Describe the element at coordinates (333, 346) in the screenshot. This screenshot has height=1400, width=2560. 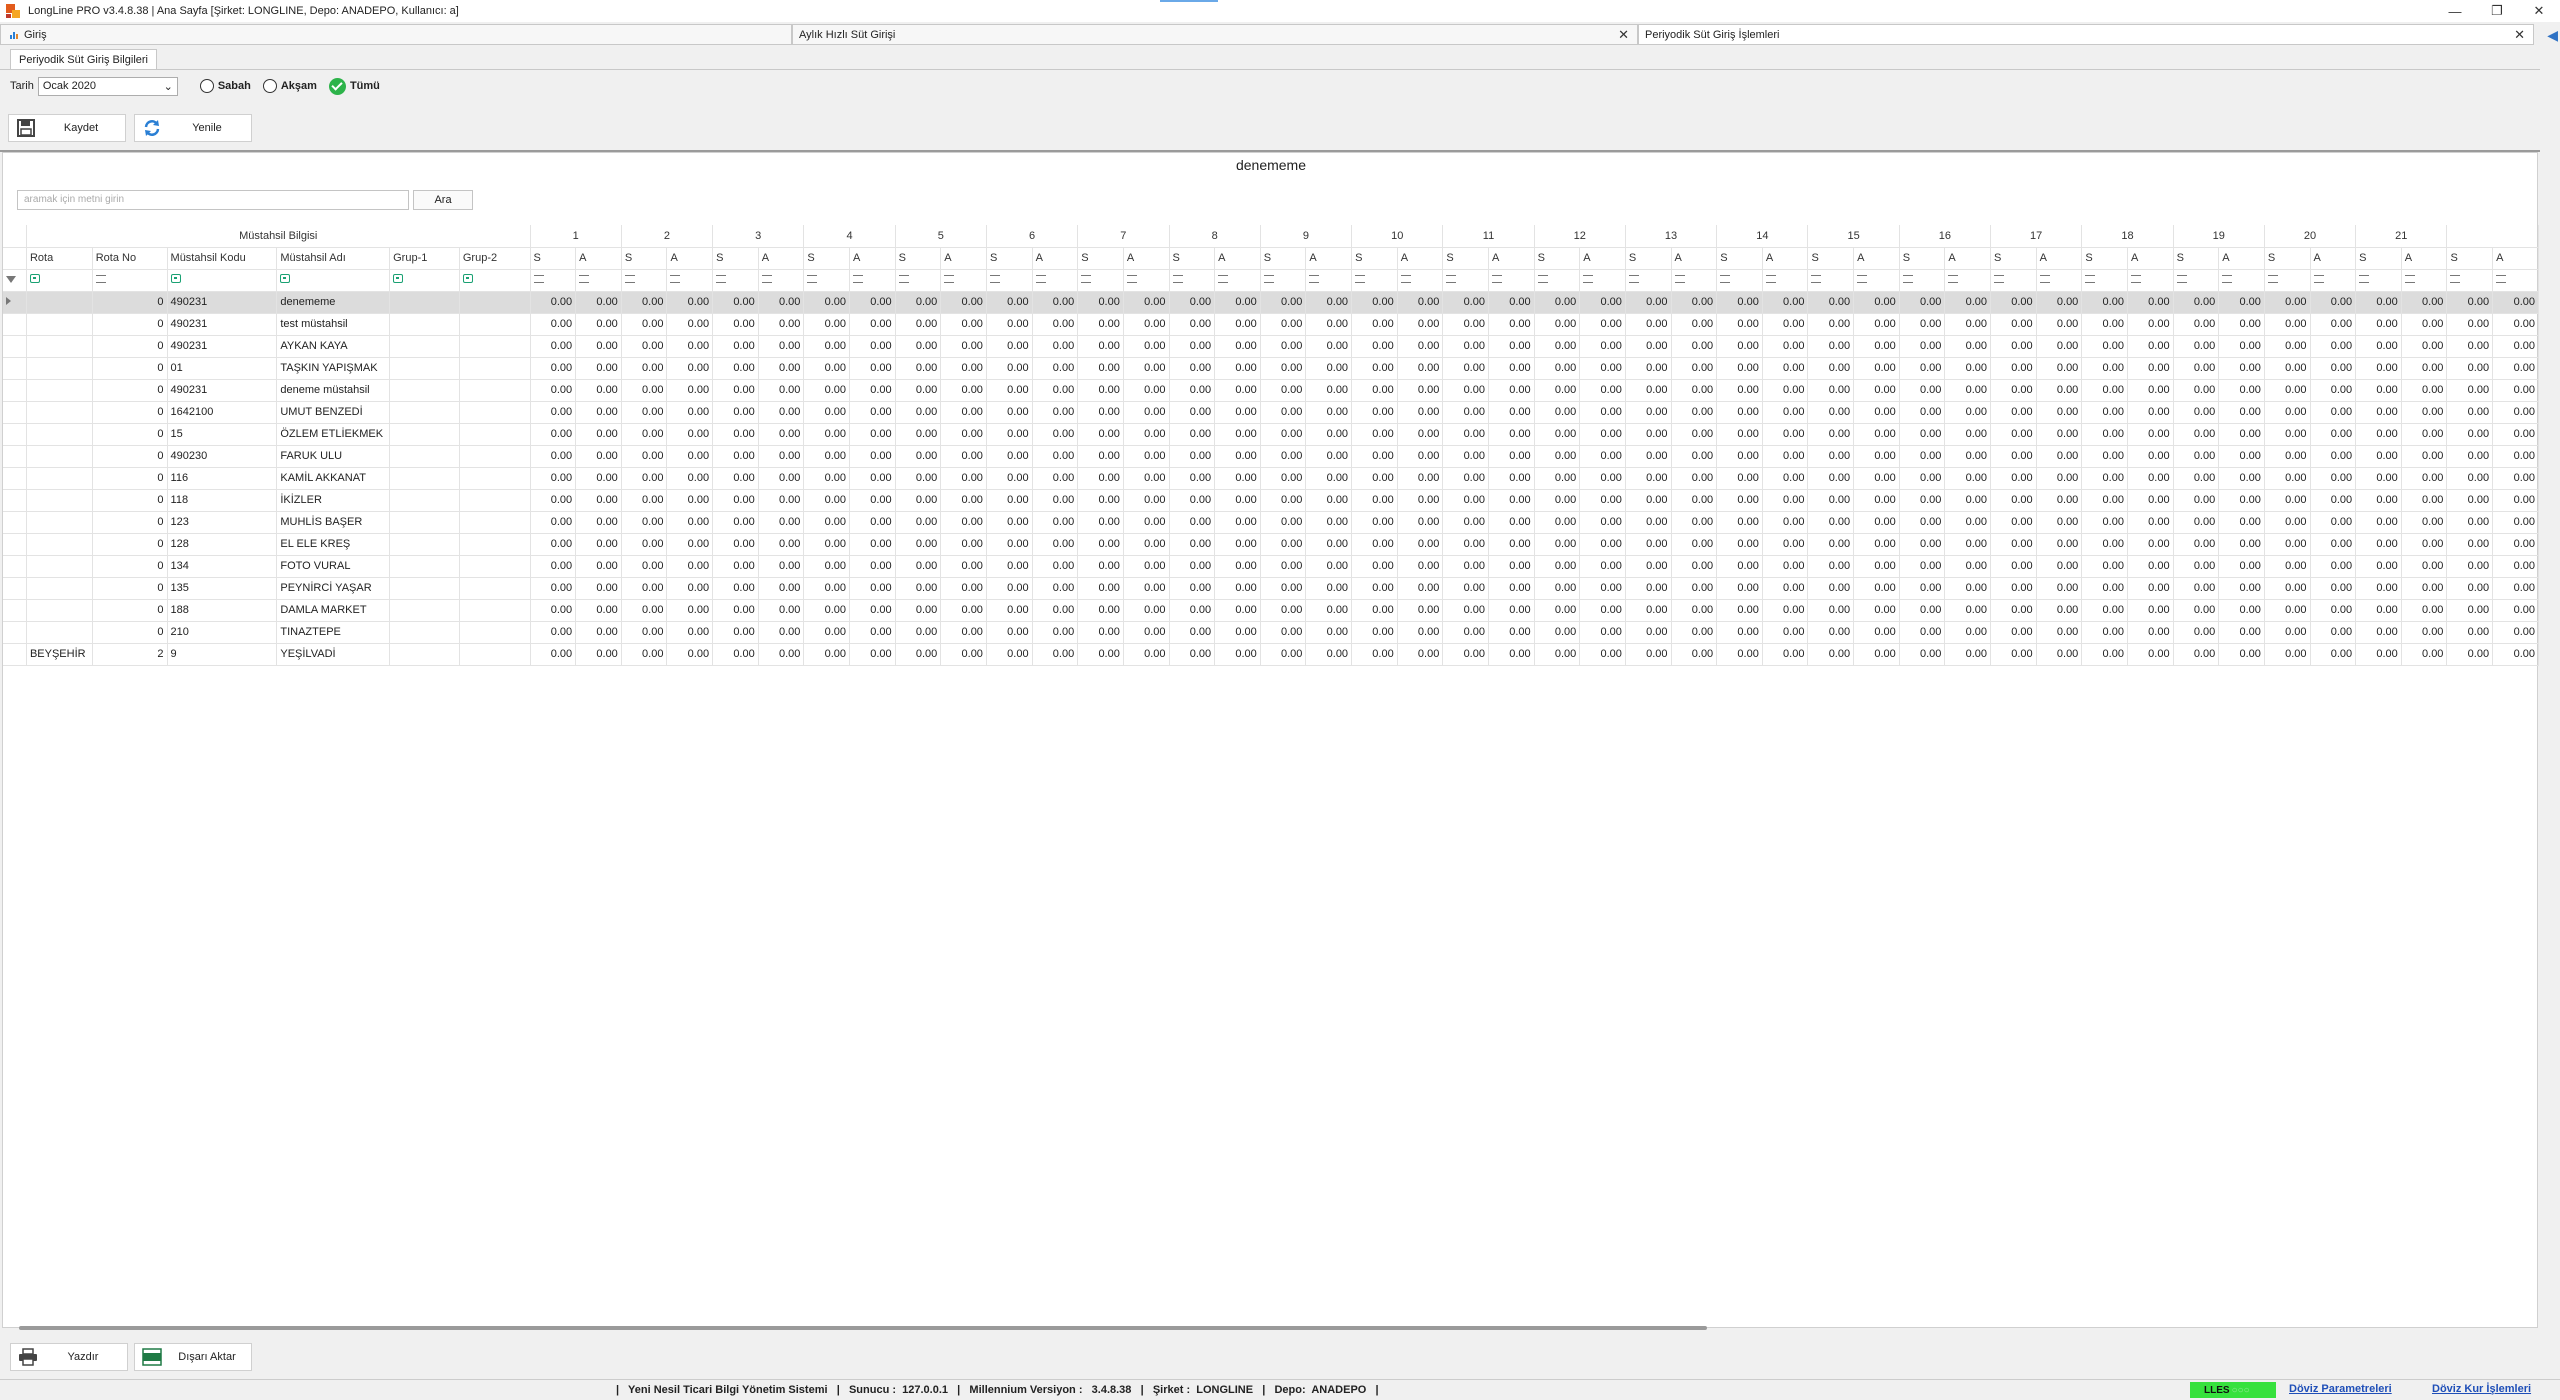
I see `cell-ad: AYKAN KAYA` at that location.